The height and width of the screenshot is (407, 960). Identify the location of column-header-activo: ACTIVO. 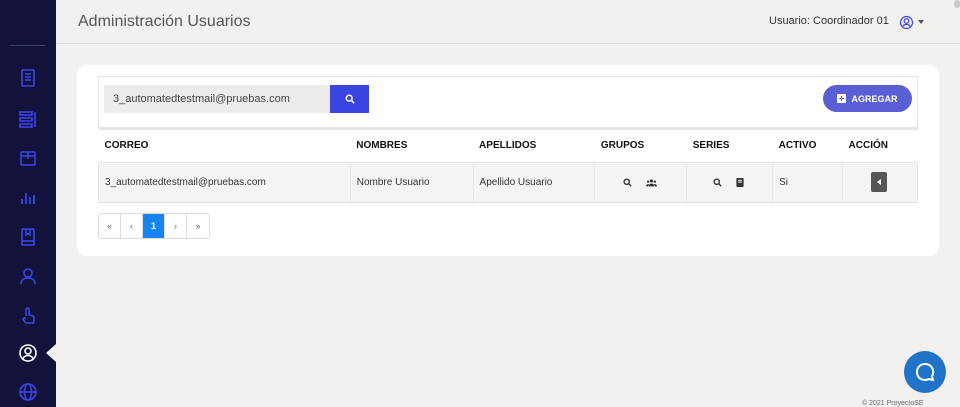
(807, 145).